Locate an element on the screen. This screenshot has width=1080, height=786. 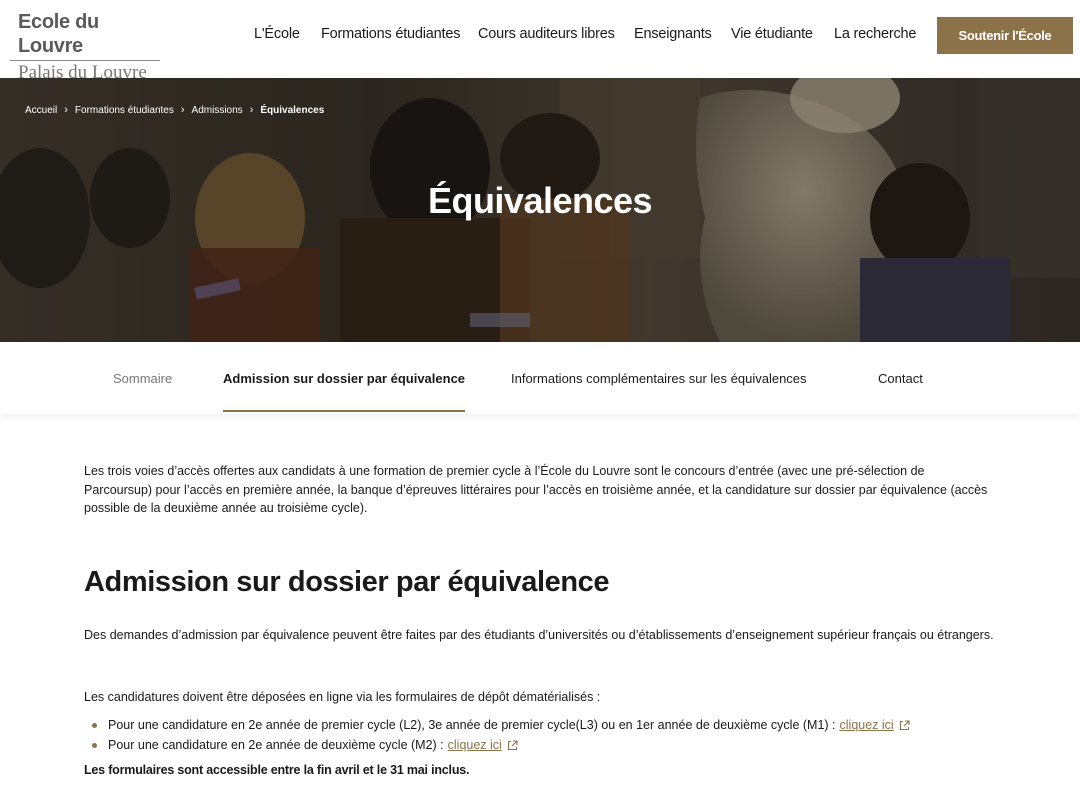
logo-title: Ecole du Louvre is located at coordinates (58, 34).